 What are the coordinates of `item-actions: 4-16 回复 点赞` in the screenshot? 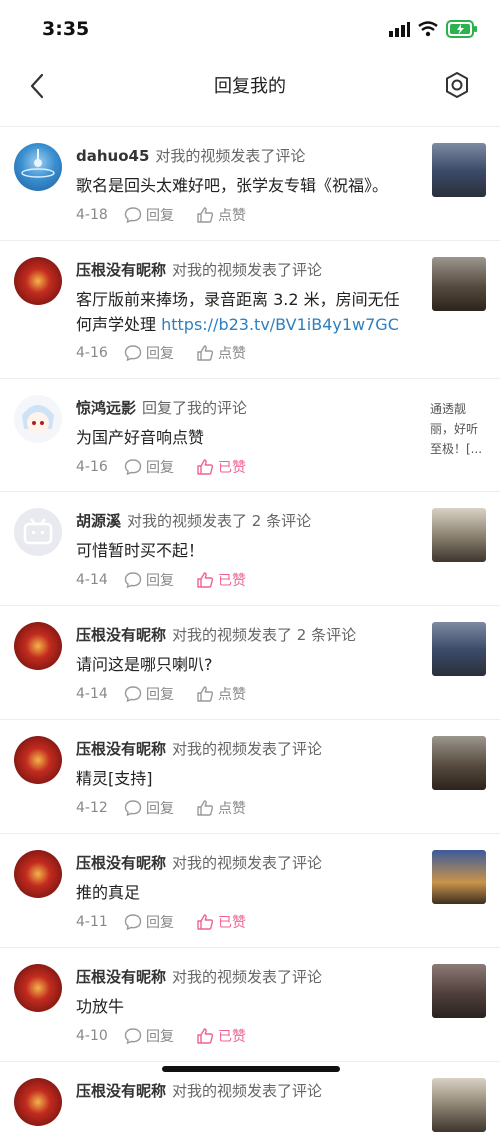 It's located at (161, 353).